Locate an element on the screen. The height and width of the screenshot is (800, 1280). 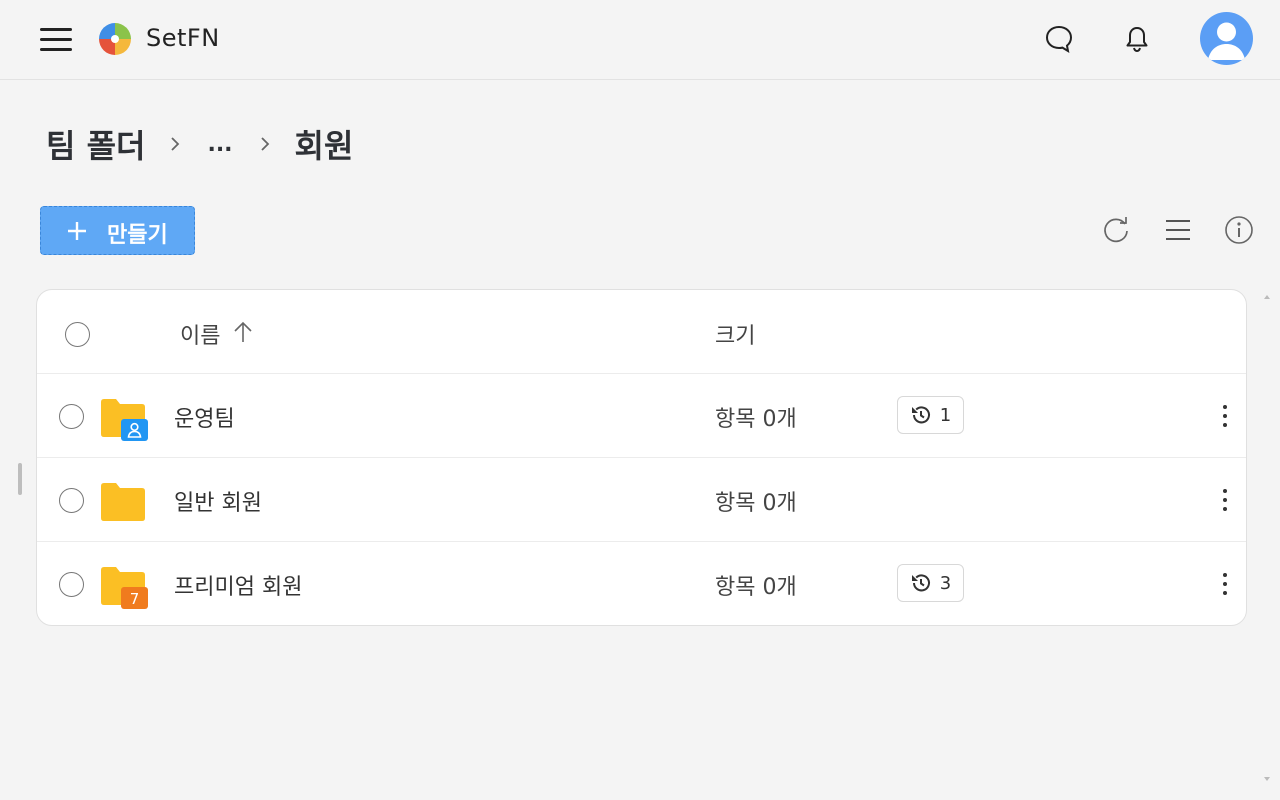
version-history-button: 1 is located at coordinates (930, 415).